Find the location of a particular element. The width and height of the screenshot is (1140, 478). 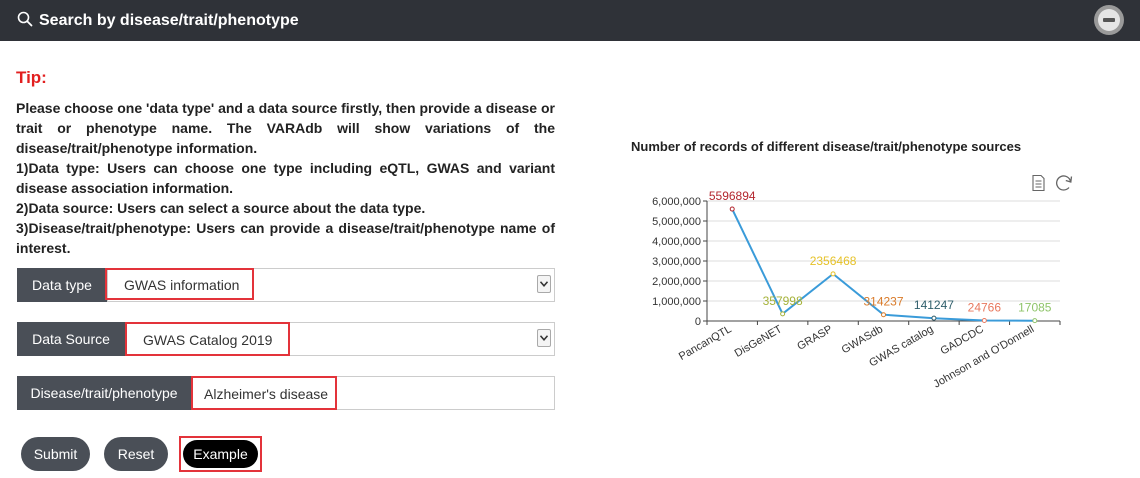

data-label: 2356468 is located at coordinates (833, 261).